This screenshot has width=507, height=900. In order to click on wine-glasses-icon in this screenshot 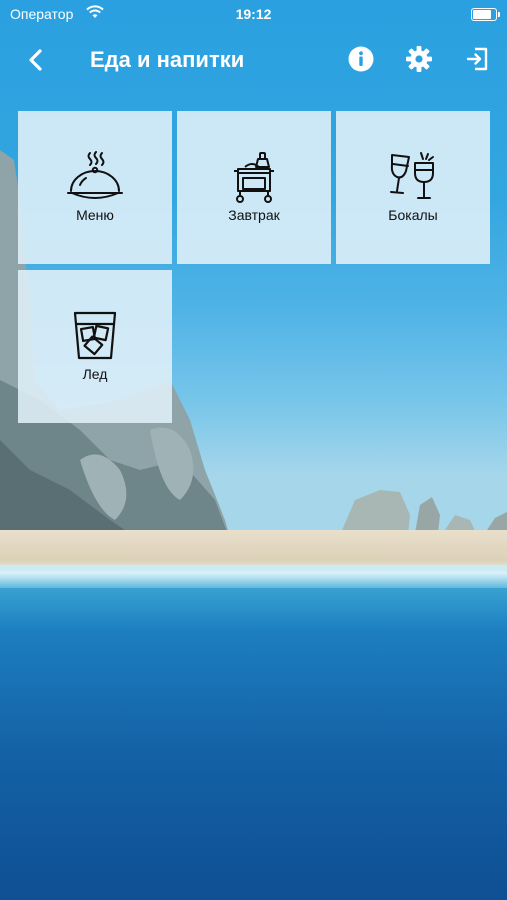, I will do `click(412, 175)`.